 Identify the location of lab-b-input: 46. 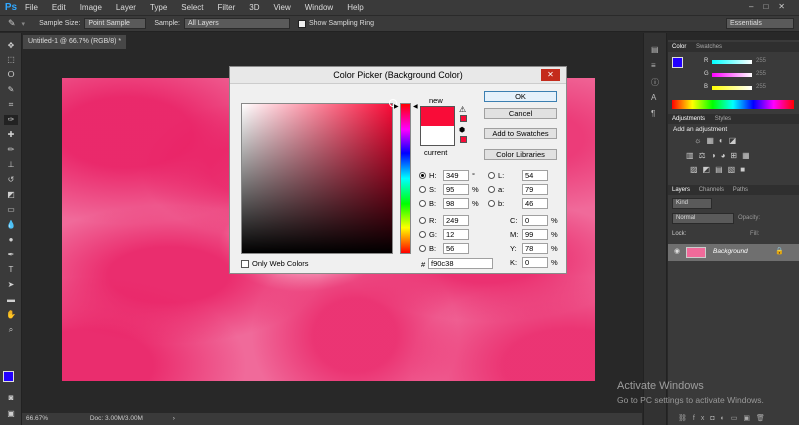
(535, 203).